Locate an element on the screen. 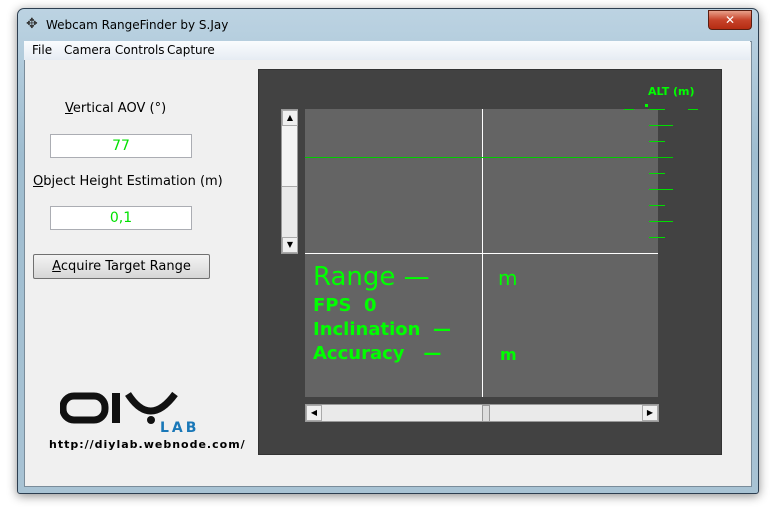  altitude-marker is located at coordinates (646, 105).